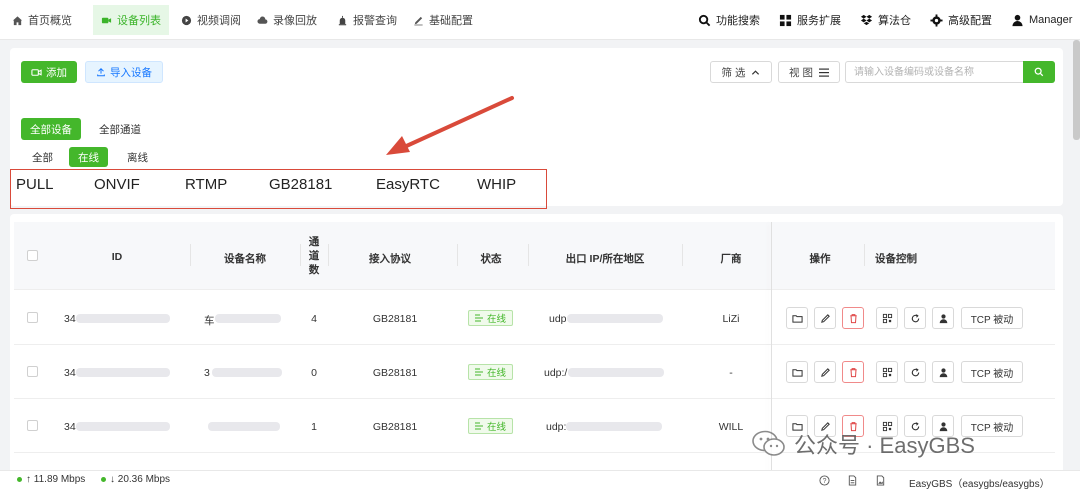  What do you see at coordinates (741, 72) in the screenshot?
I see `filter-toggle-button: 筛 选` at bounding box center [741, 72].